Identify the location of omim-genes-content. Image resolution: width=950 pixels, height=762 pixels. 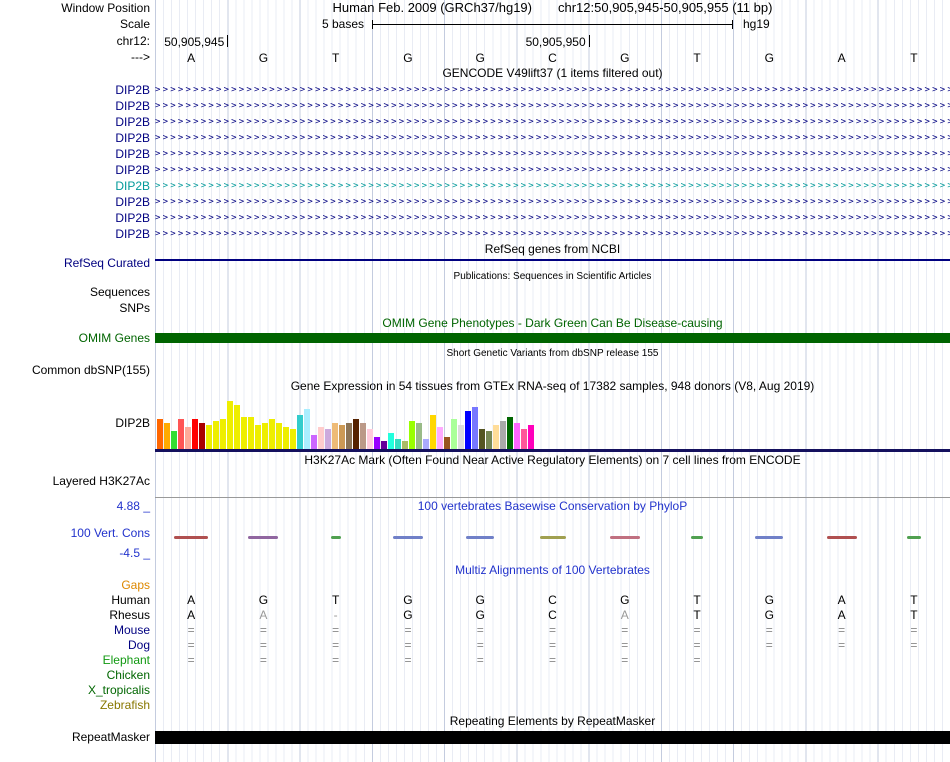
(552, 338).